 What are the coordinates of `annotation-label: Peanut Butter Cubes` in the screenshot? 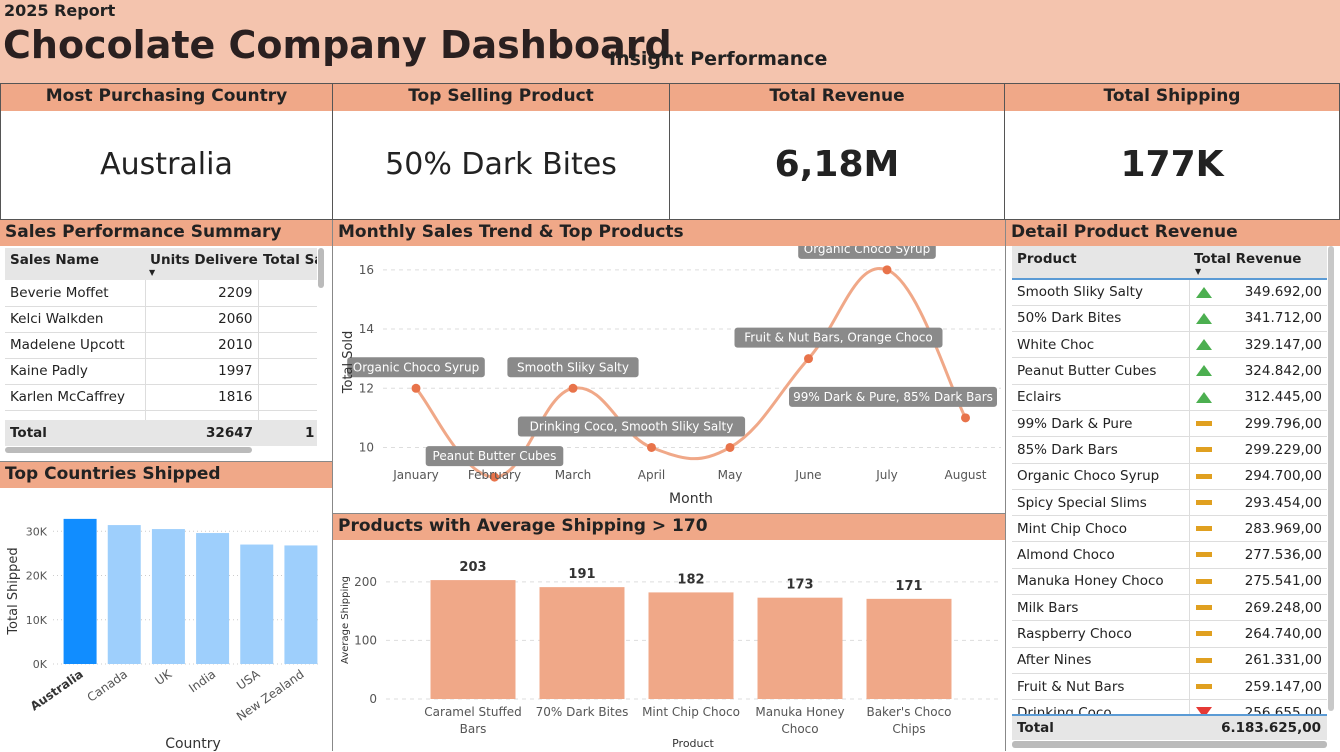 It's located at (494, 456).